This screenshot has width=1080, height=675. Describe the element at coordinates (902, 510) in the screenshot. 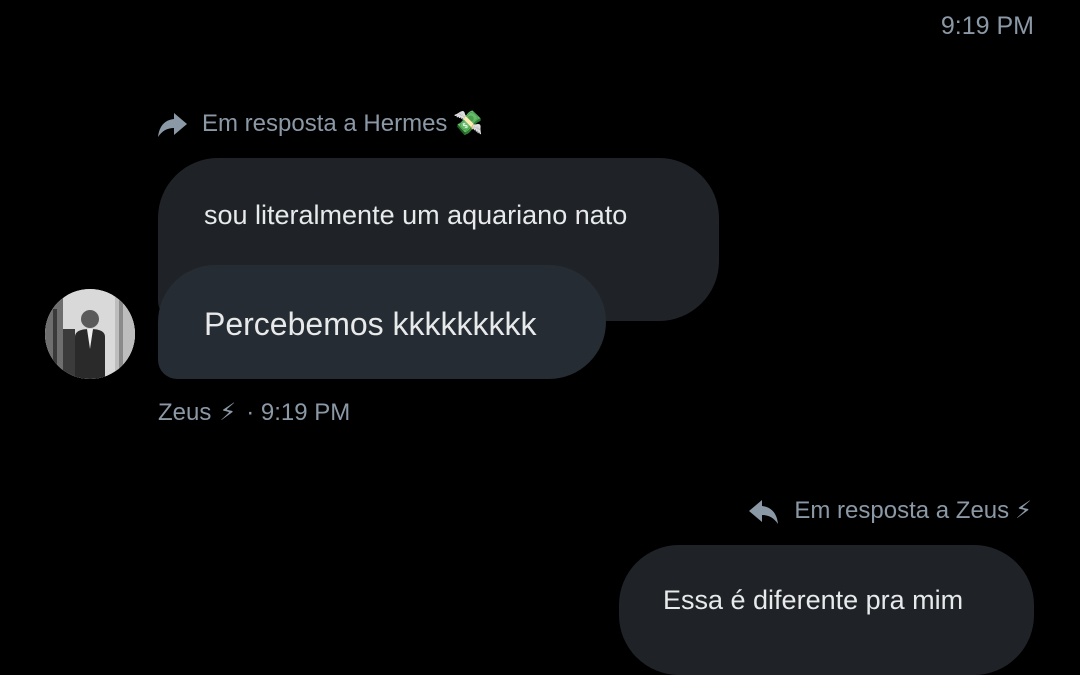

I see `reply-label: Em resposta a Zeus` at that location.